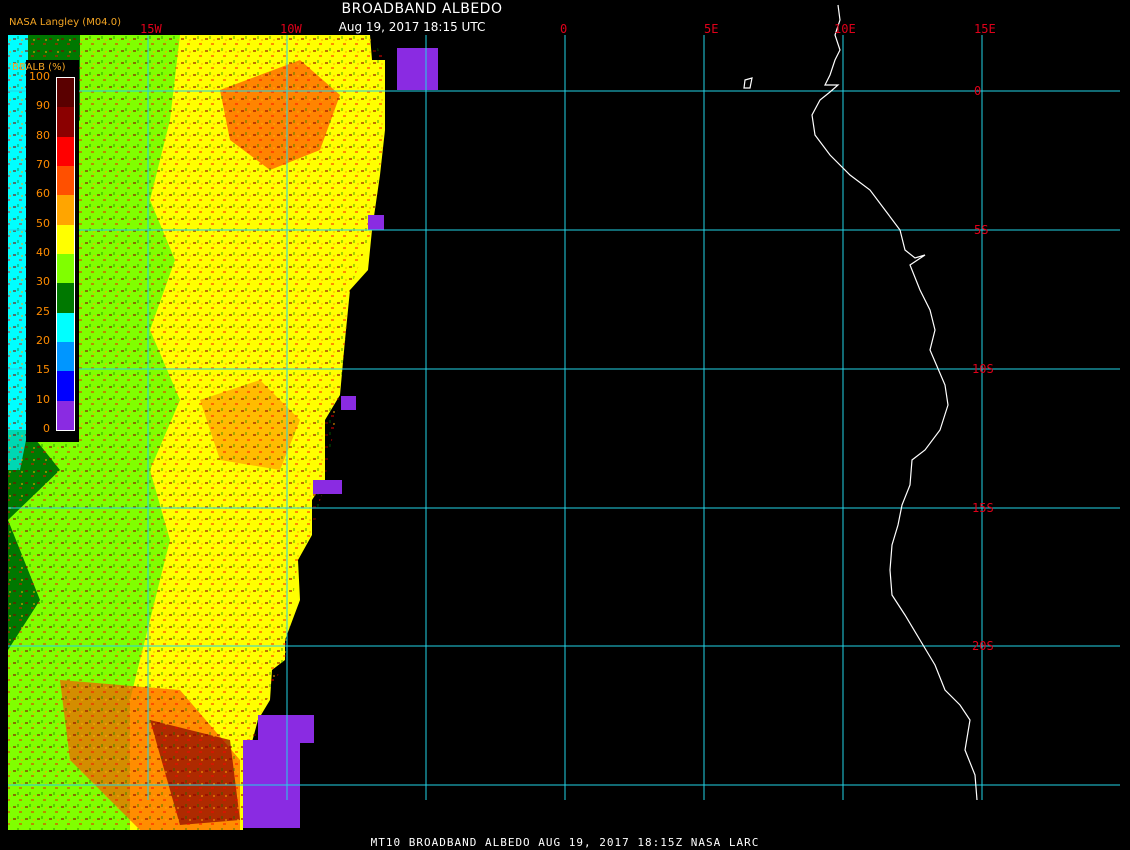  Describe the element at coordinates (43, 370) in the screenshot. I see `legend-tick-label: 15` at that location.